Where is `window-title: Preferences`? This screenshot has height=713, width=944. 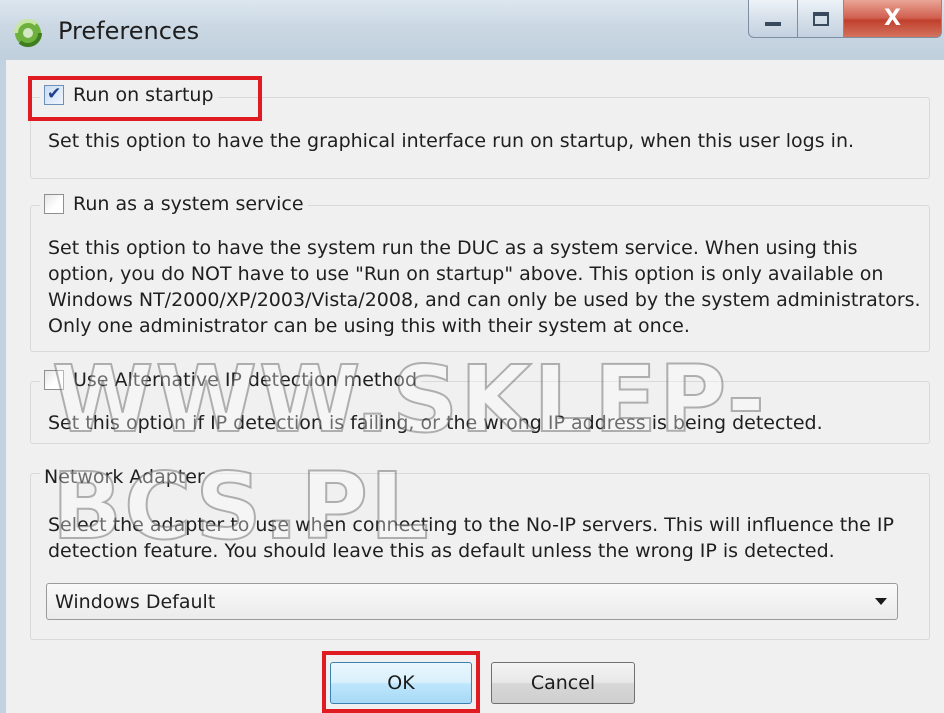
window-title: Preferences is located at coordinates (129, 31).